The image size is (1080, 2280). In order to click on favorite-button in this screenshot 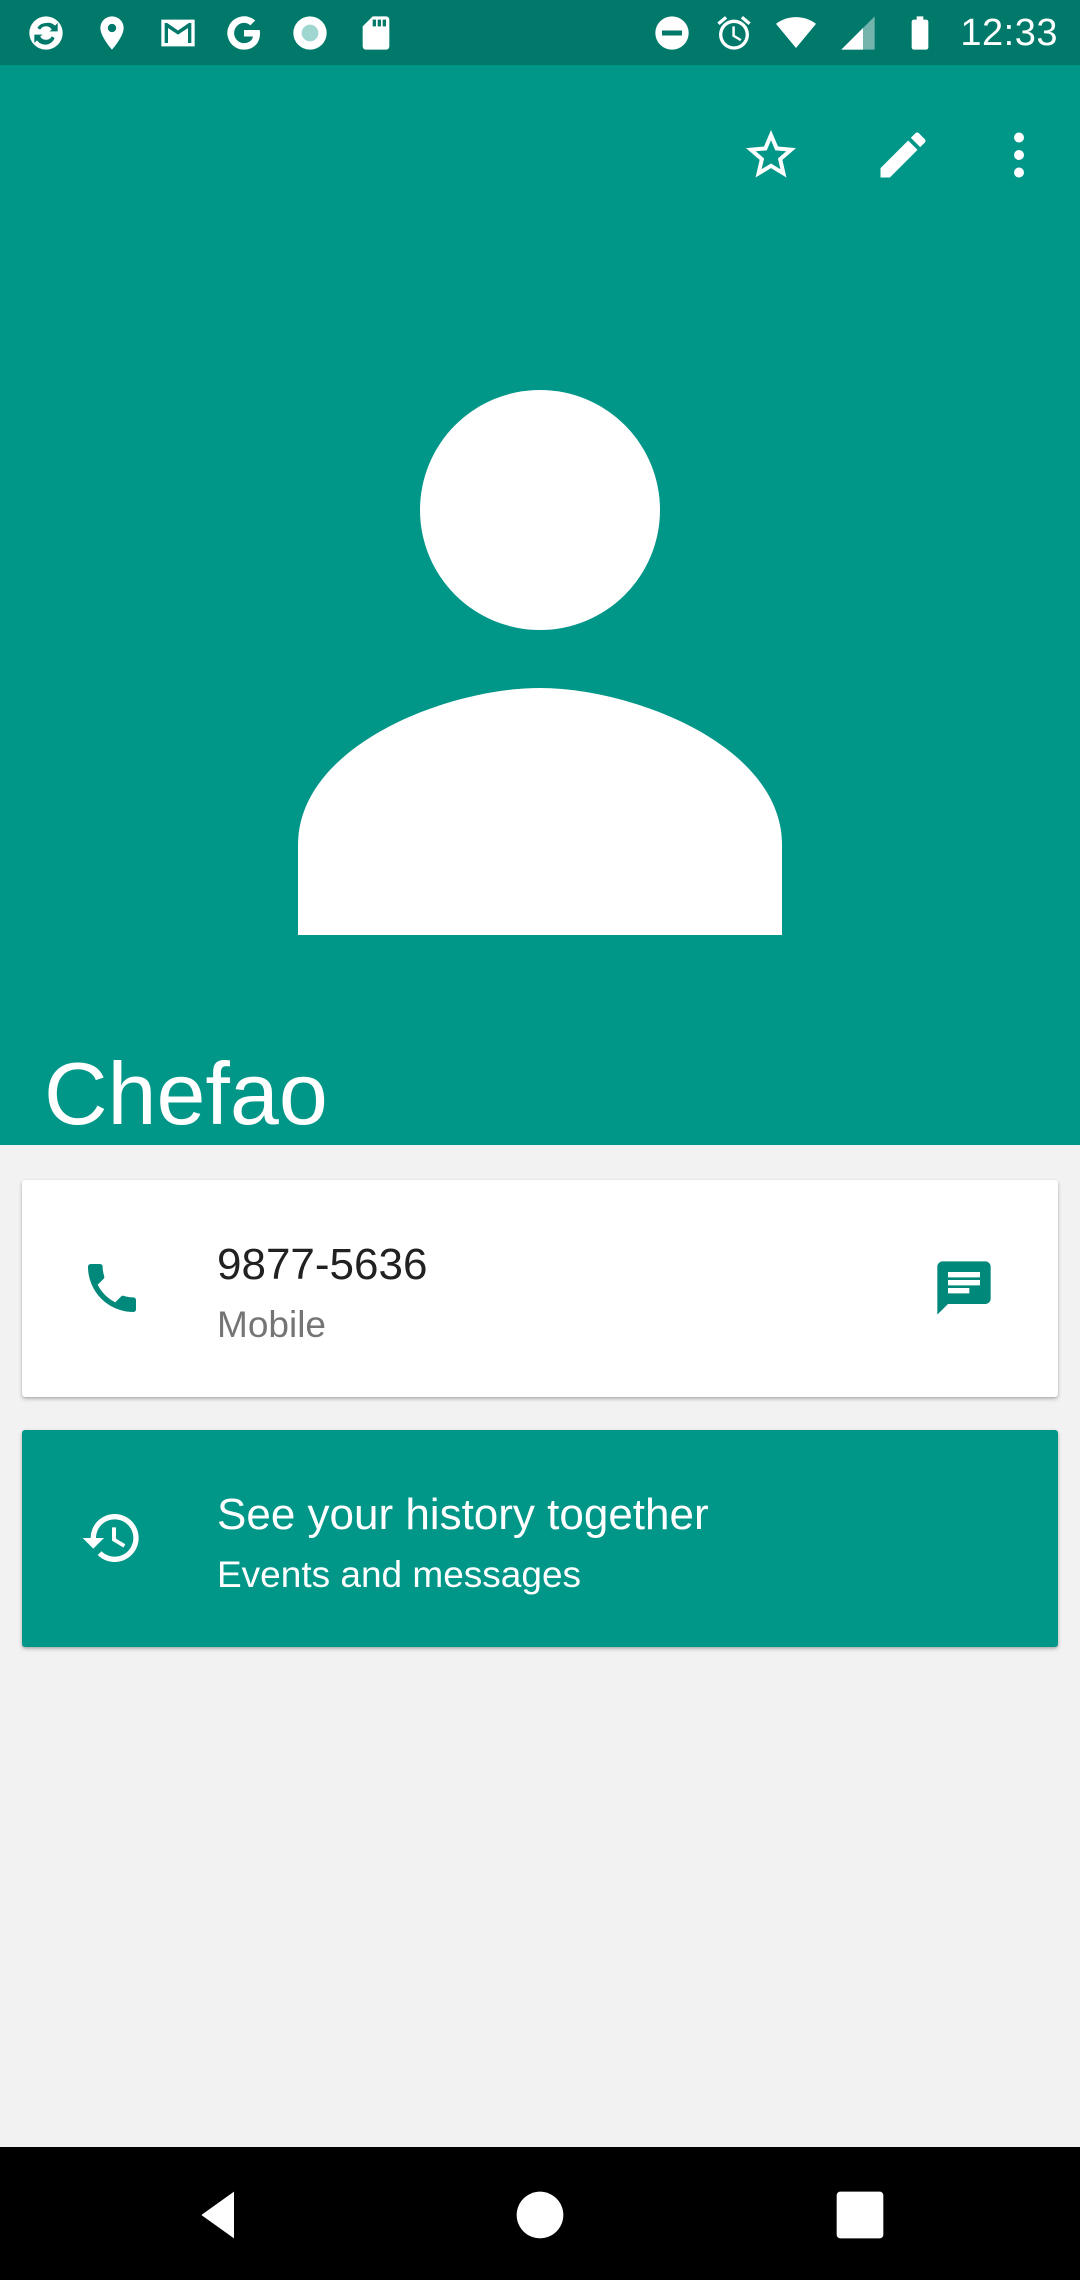, I will do `click(771, 155)`.